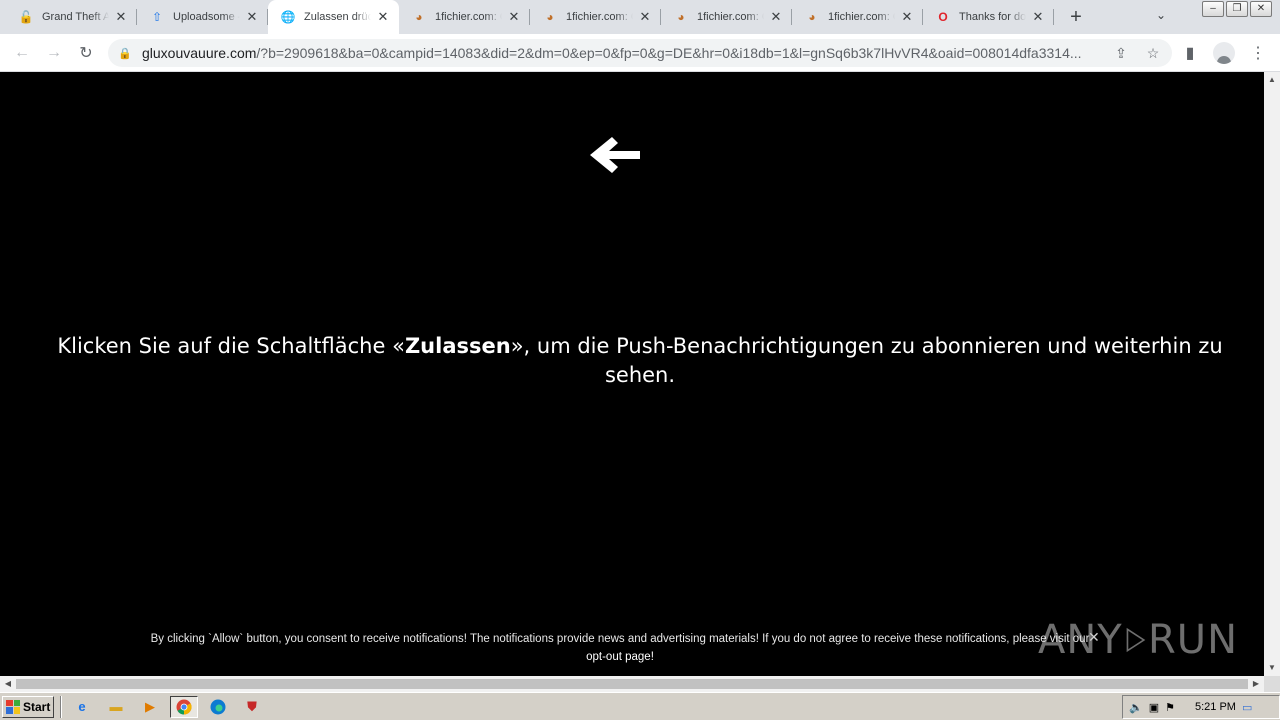  Describe the element at coordinates (150, 707) in the screenshot. I see `media-player-icon: ▶` at that location.